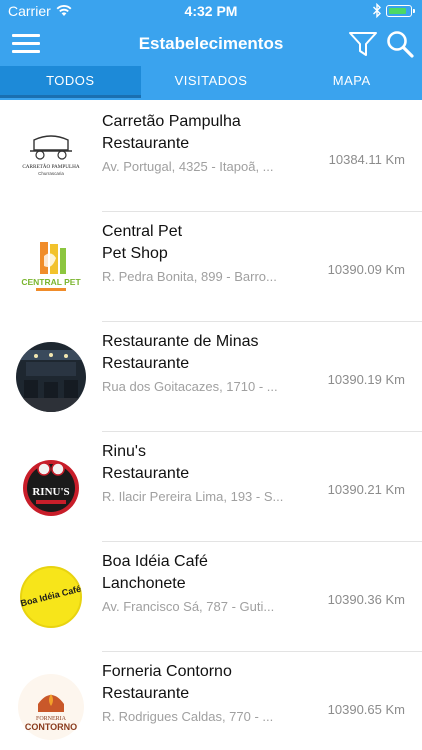 This screenshot has height=750, width=422. I want to click on place-category: Pet Shop, so click(135, 253).